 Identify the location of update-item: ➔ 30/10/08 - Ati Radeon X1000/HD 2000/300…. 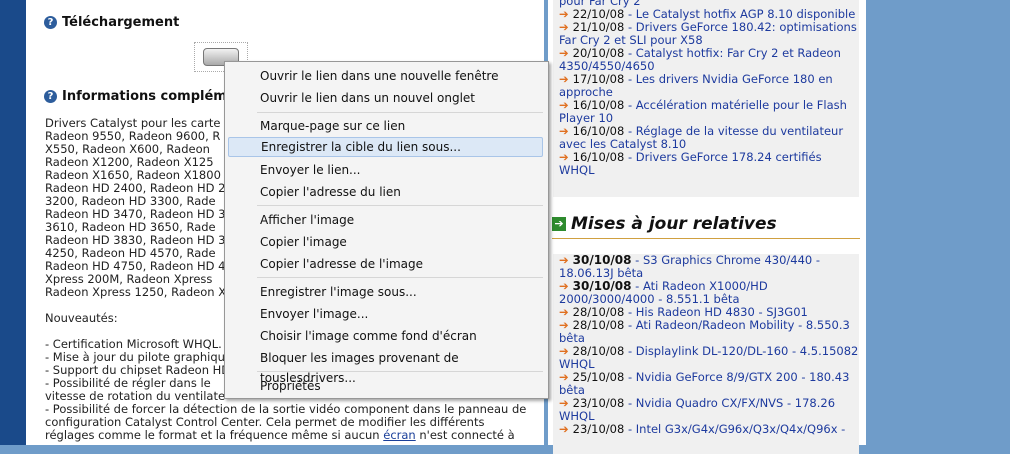
(706, 293).